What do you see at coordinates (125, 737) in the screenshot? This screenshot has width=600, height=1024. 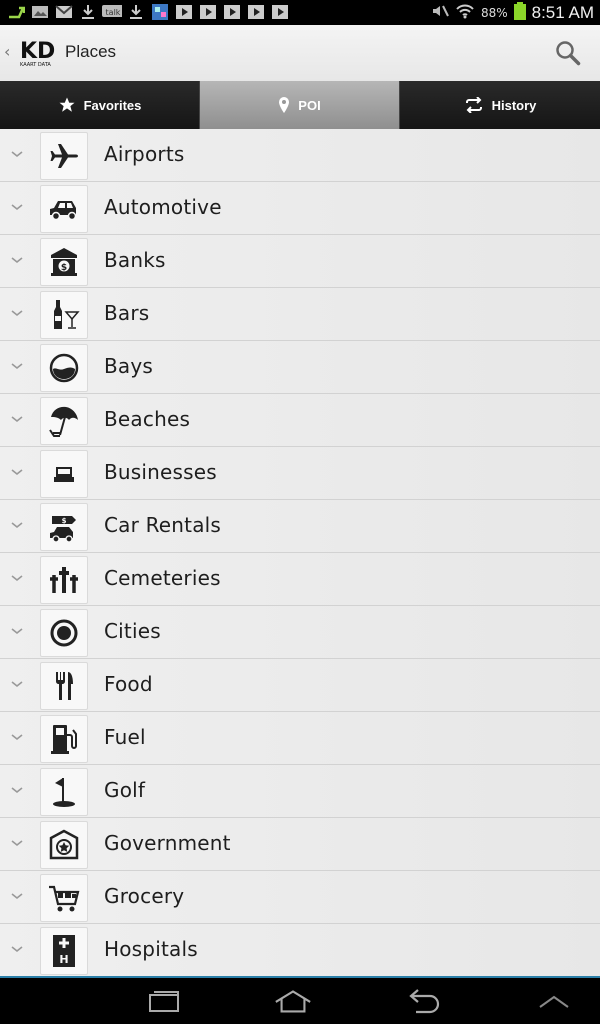 I see `list-item-label: Fuel` at bounding box center [125, 737].